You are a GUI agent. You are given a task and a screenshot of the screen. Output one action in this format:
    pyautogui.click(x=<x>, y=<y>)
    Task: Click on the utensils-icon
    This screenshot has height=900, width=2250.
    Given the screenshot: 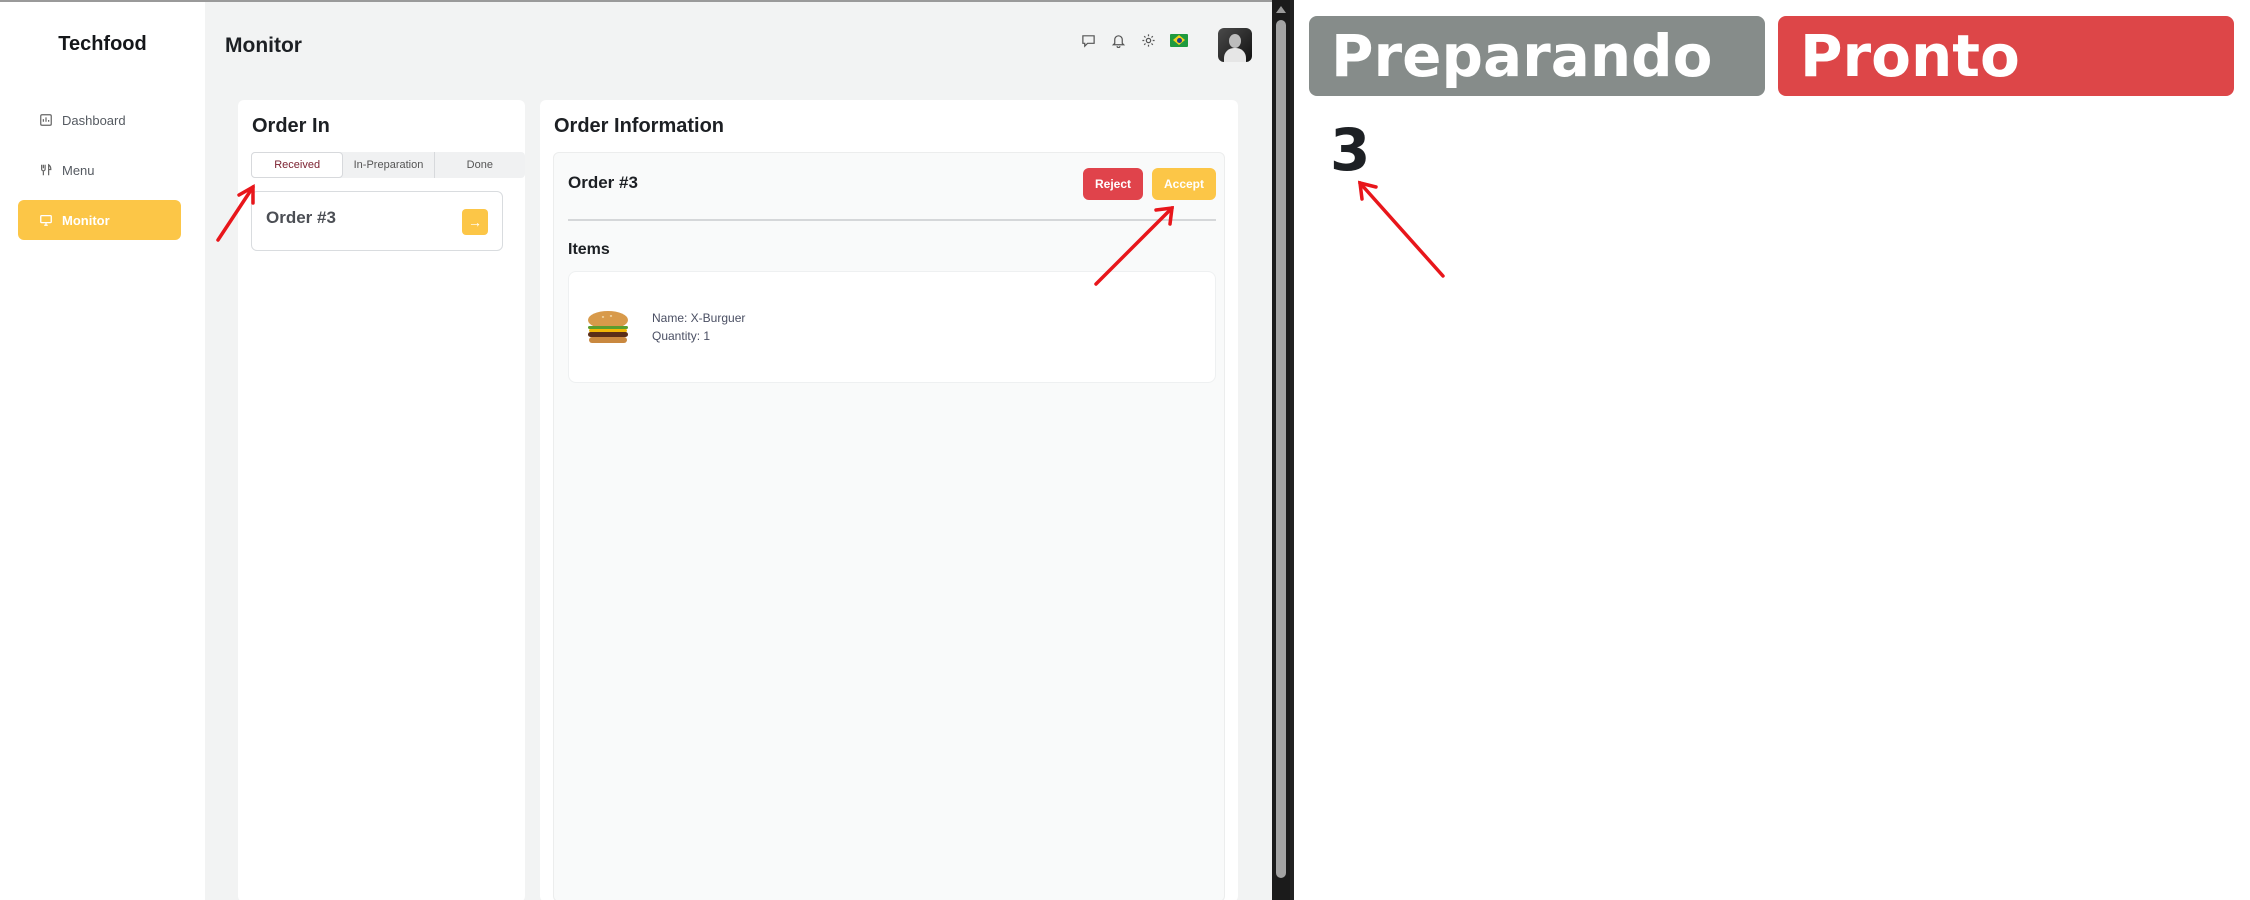 What is the action you would take?
    pyautogui.click(x=46, y=170)
    